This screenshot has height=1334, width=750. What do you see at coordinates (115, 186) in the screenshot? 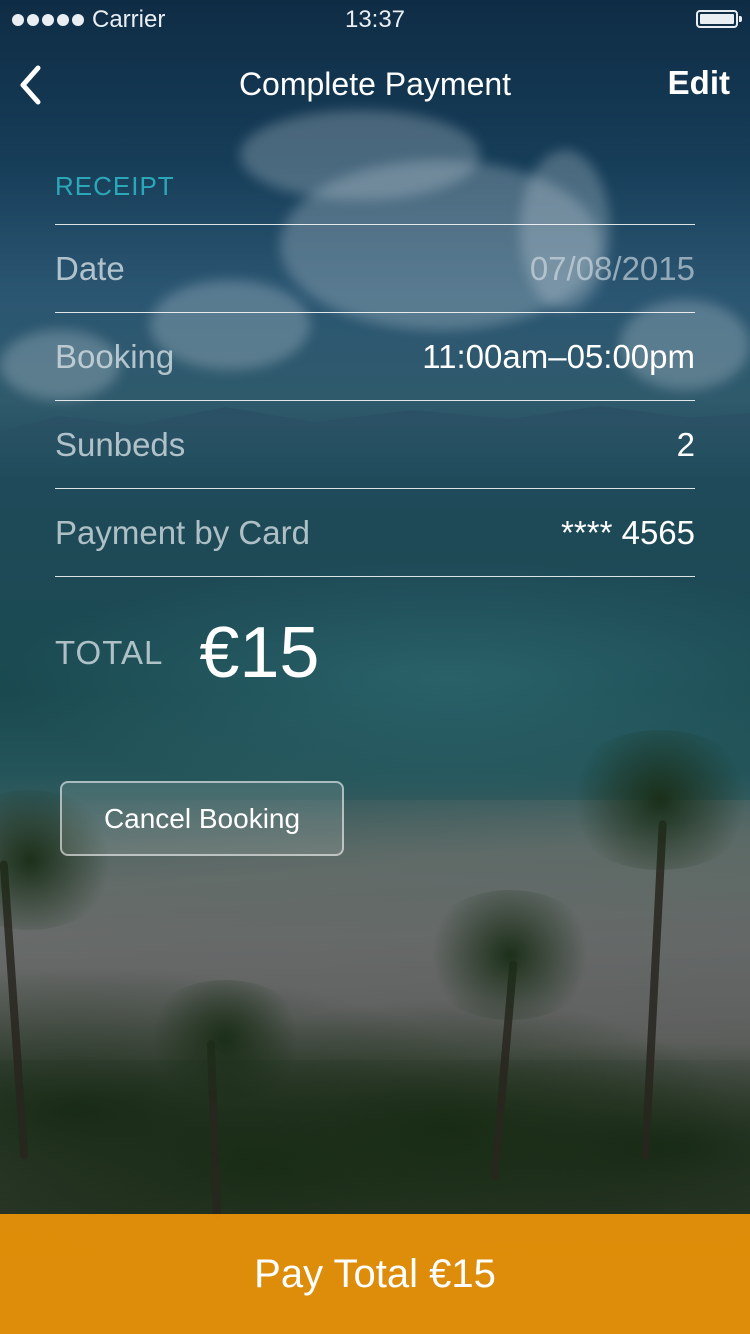
I see `receipt-heading: RECEIPT` at bounding box center [115, 186].